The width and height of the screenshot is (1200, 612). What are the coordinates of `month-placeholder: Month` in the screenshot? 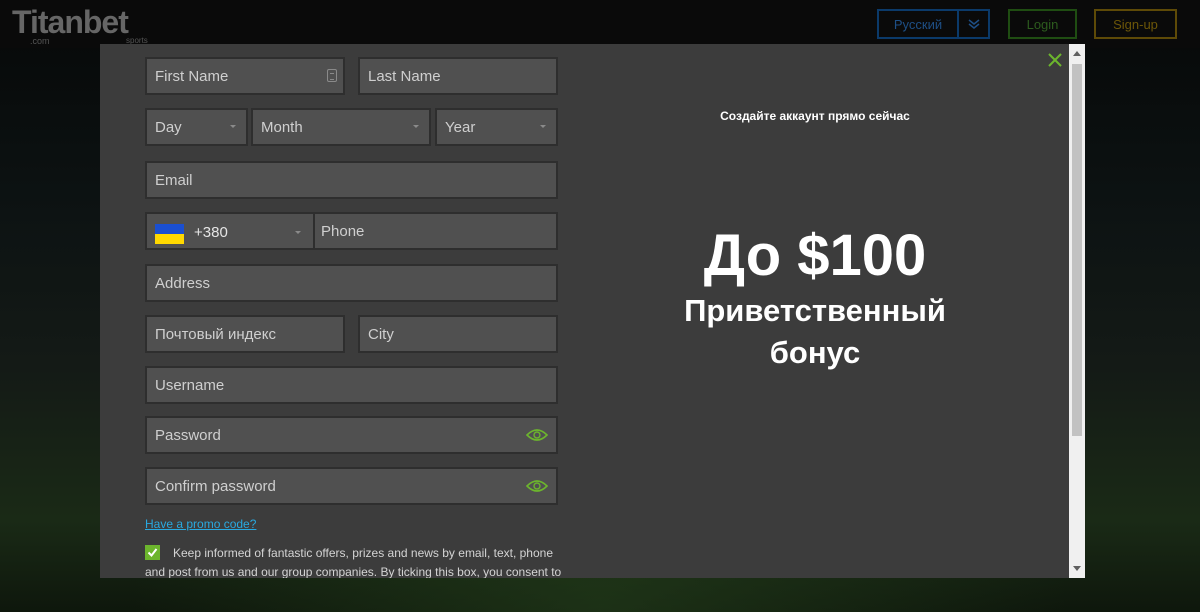 It's located at (282, 127).